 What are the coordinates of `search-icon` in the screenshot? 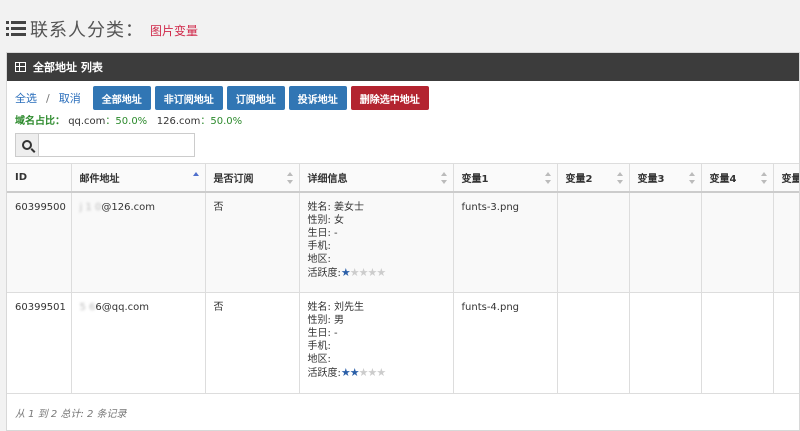 It's located at (26, 145).